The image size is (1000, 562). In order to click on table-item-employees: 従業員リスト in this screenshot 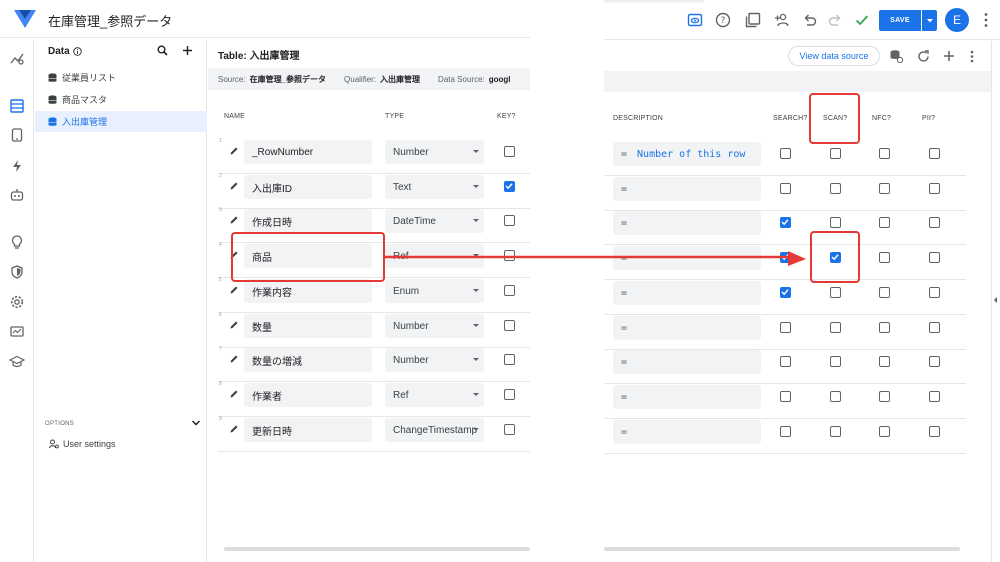, I will do `click(121, 77)`.